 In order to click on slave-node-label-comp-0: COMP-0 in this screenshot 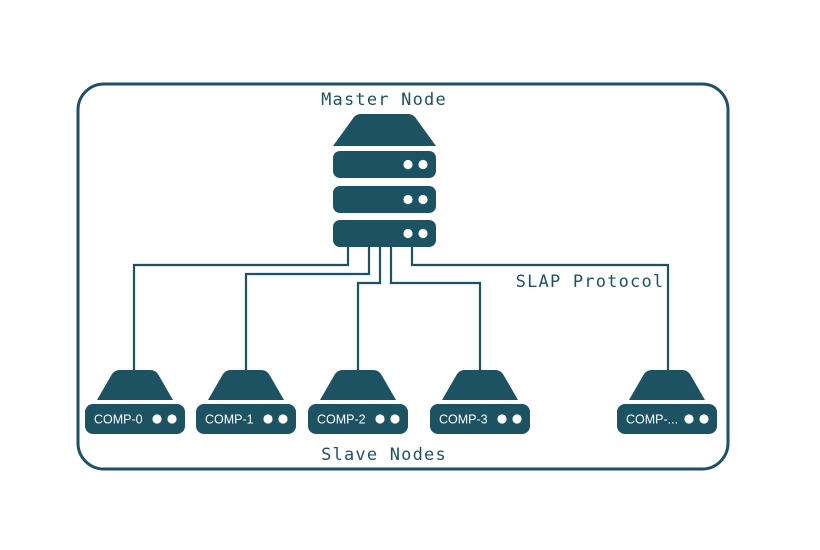, I will do `click(118, 420)`.